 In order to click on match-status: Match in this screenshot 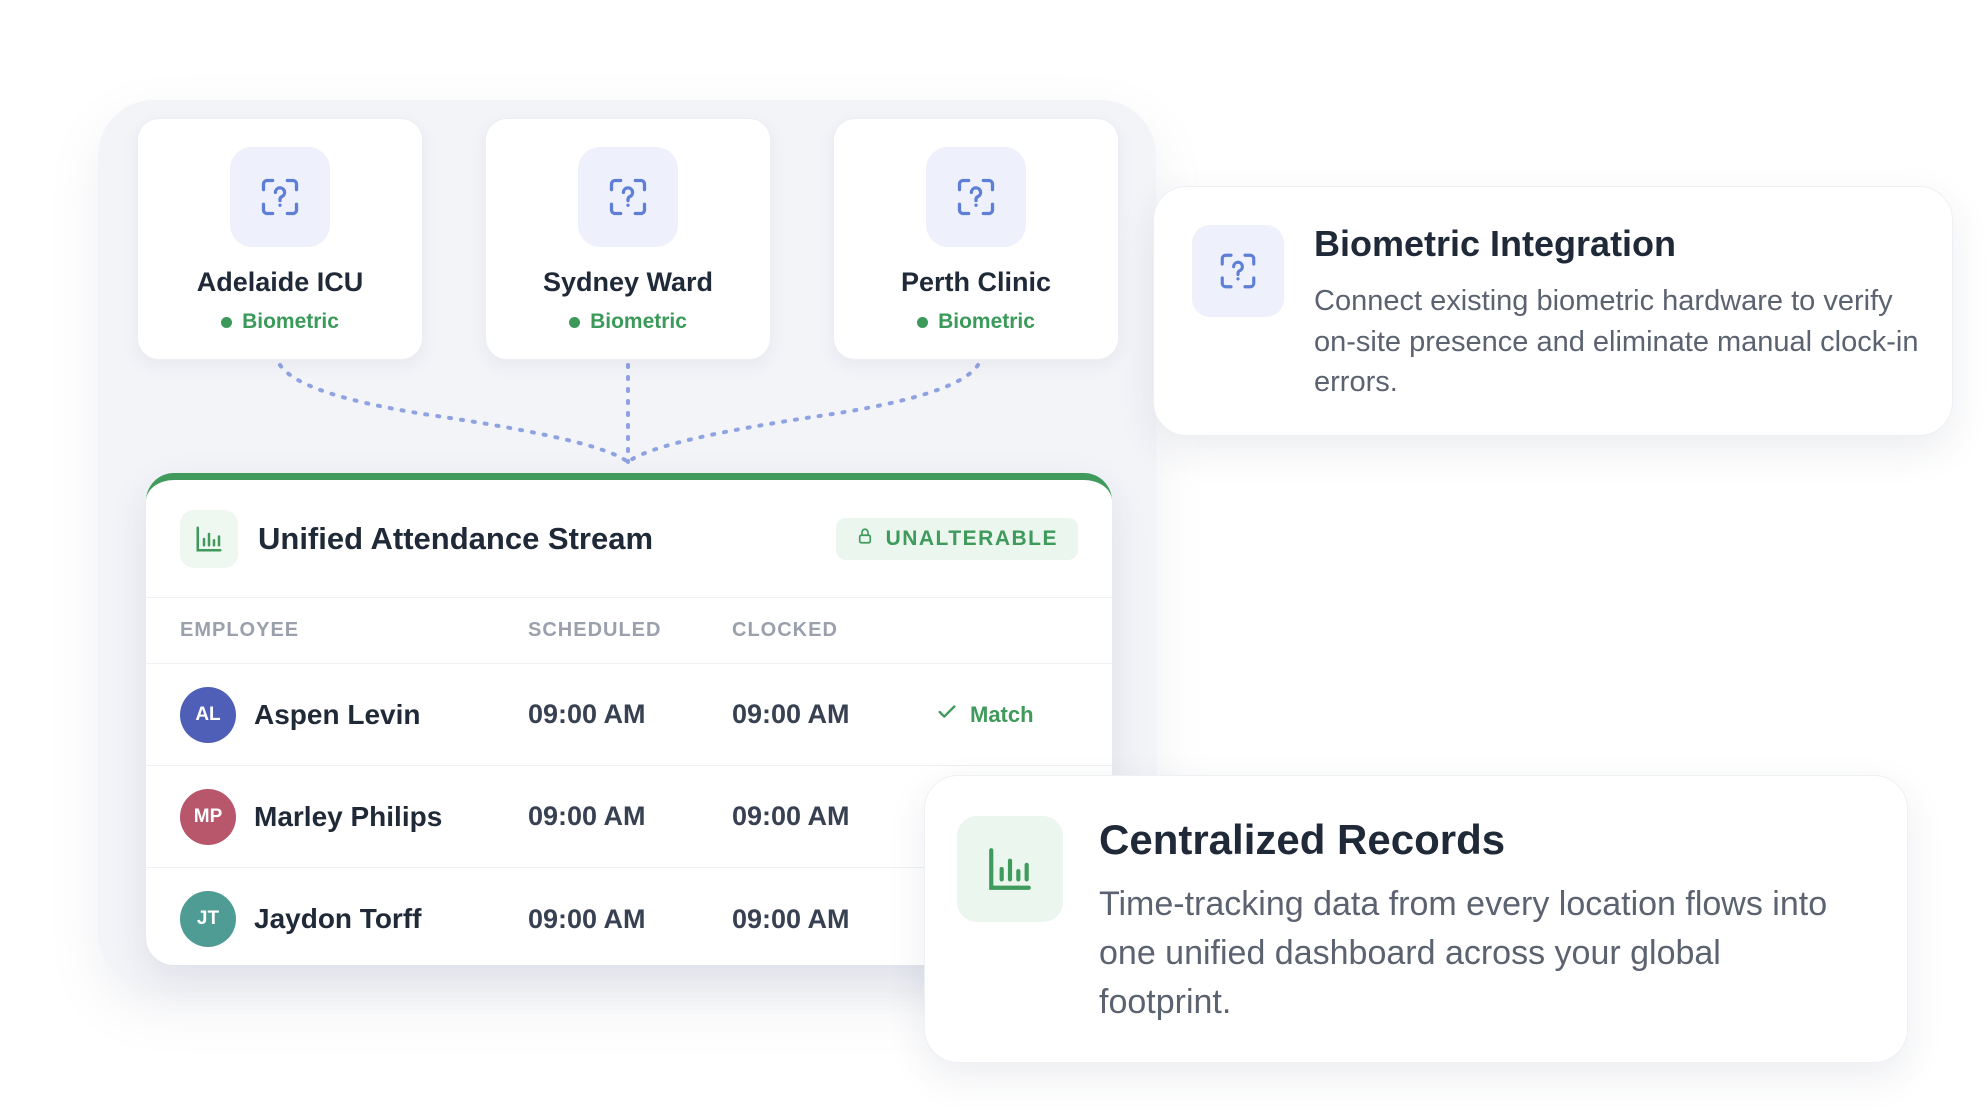, I will do `click(985, 715)`.